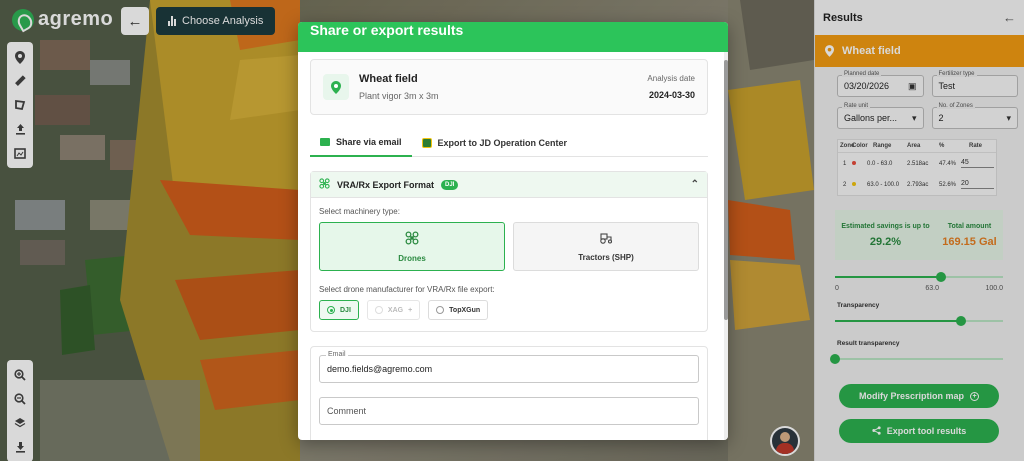 This screenshot has width=1024, height=461. Describe the element at coordinates (331, 310) in the screenshot. I see `radio-selected-icon` at that location.